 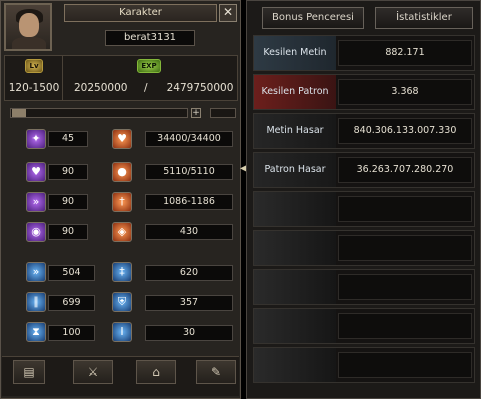 I want to click on stat-dexterity-value: 90, so click(x=68, y=202).